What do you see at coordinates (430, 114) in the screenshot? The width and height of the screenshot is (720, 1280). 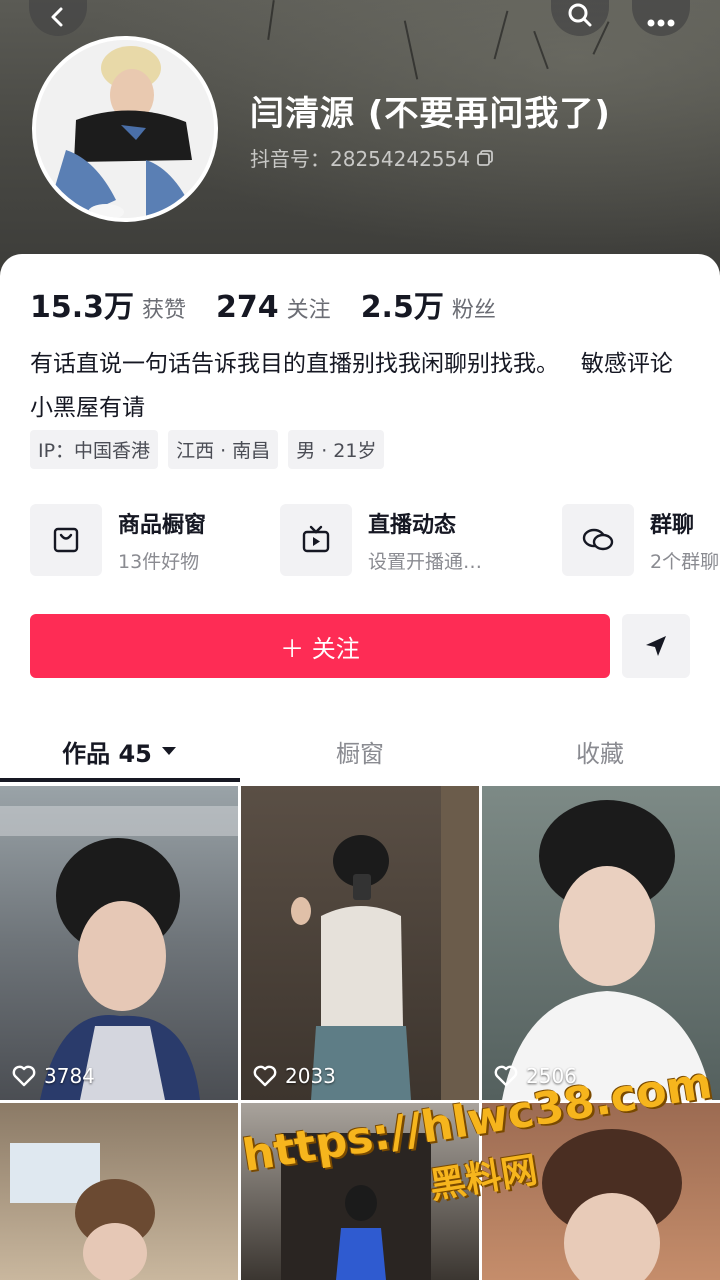 I see `nickname: 闫清源 (不要再问我了)` at bounding box center [430, 114].